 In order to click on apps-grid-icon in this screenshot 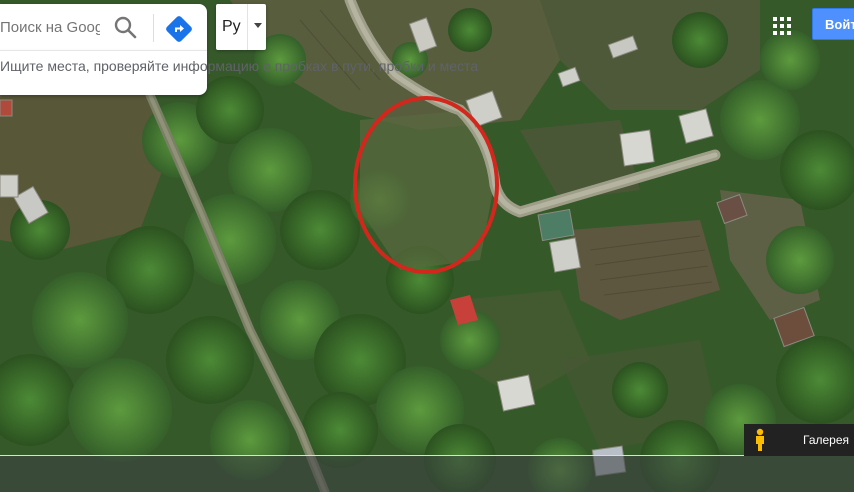, I will do `click(782, 26)`.